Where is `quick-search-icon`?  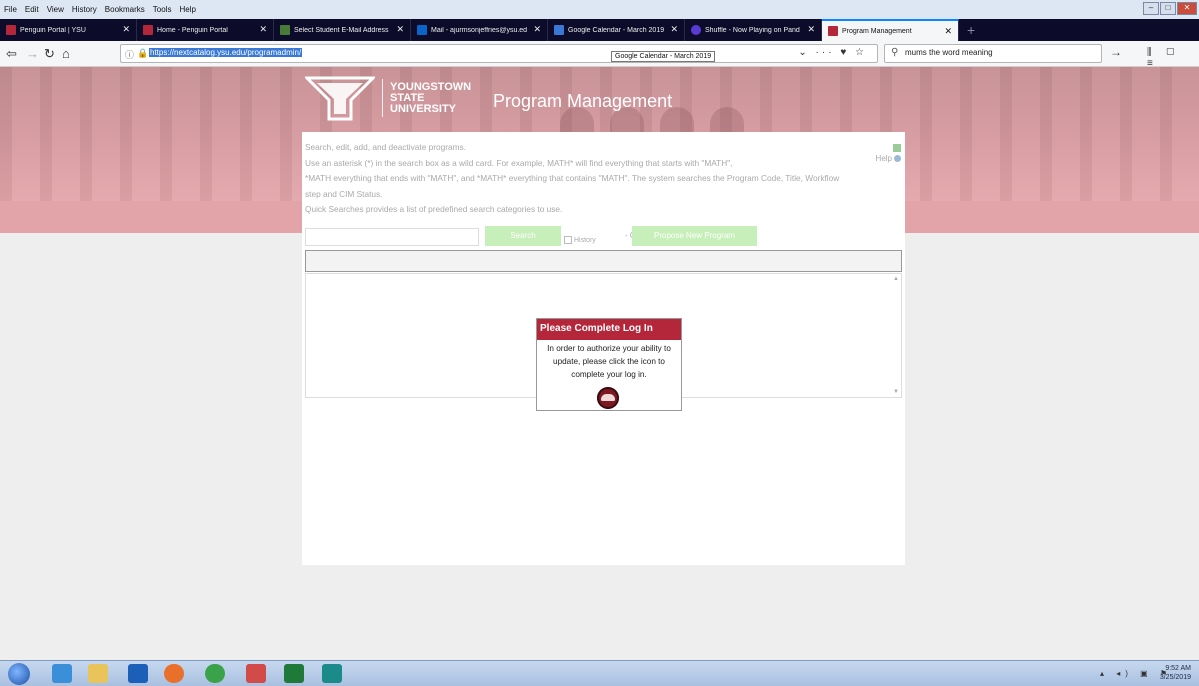 quick-search-icon is located at coordinates (897, 148).